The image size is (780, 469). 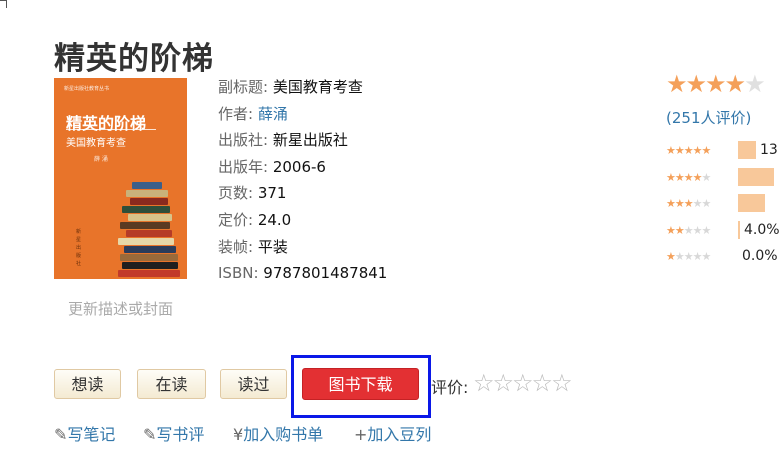 What do you see at coordinates (302, 220) in the screenshot?
I see `meta-price-row: 定价: 24.0` at bounding box center [302, 220].